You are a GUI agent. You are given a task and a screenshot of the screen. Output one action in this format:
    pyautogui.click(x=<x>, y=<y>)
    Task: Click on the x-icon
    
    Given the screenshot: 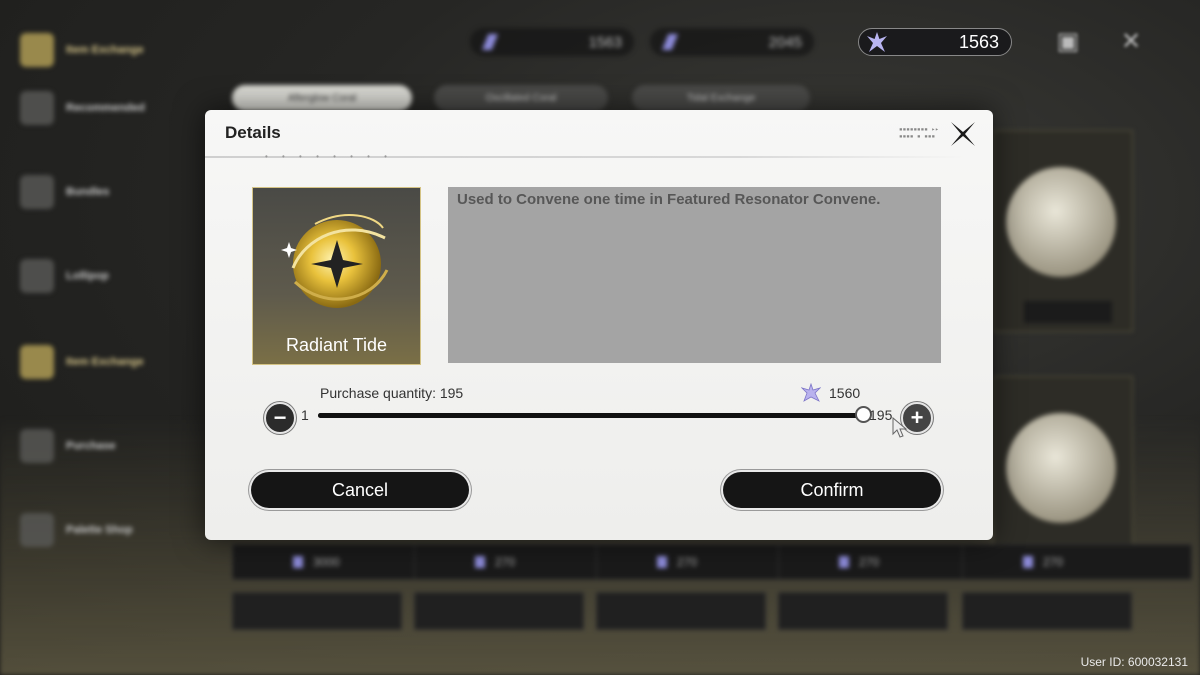 What is the action you would take?
    pyautogui.click(x=963, y=134)
    